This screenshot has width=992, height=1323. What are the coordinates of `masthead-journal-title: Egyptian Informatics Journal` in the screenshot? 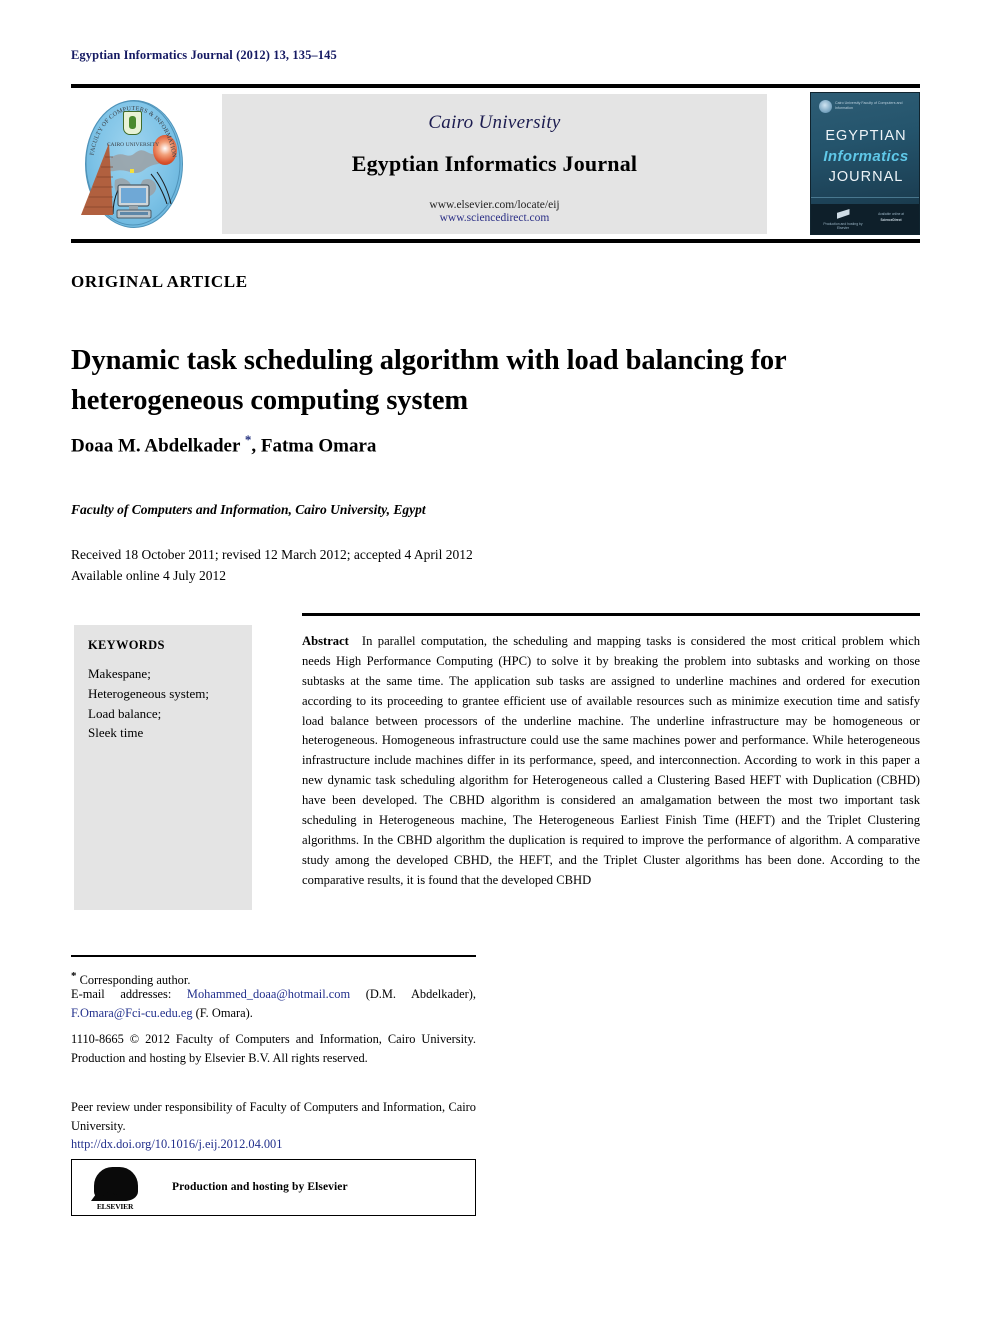 It's located at (494, 163).